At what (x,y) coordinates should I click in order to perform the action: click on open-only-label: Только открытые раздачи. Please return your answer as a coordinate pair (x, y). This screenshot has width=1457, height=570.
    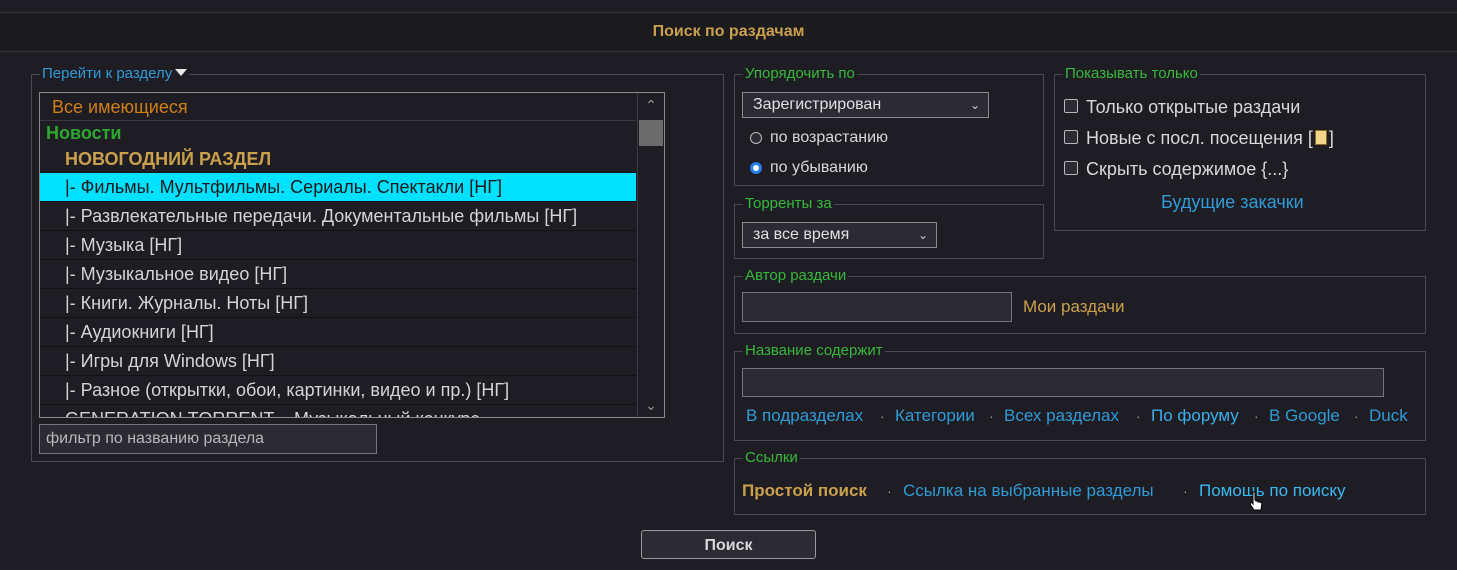
    Looking at the image, I should click on (1193, 107).